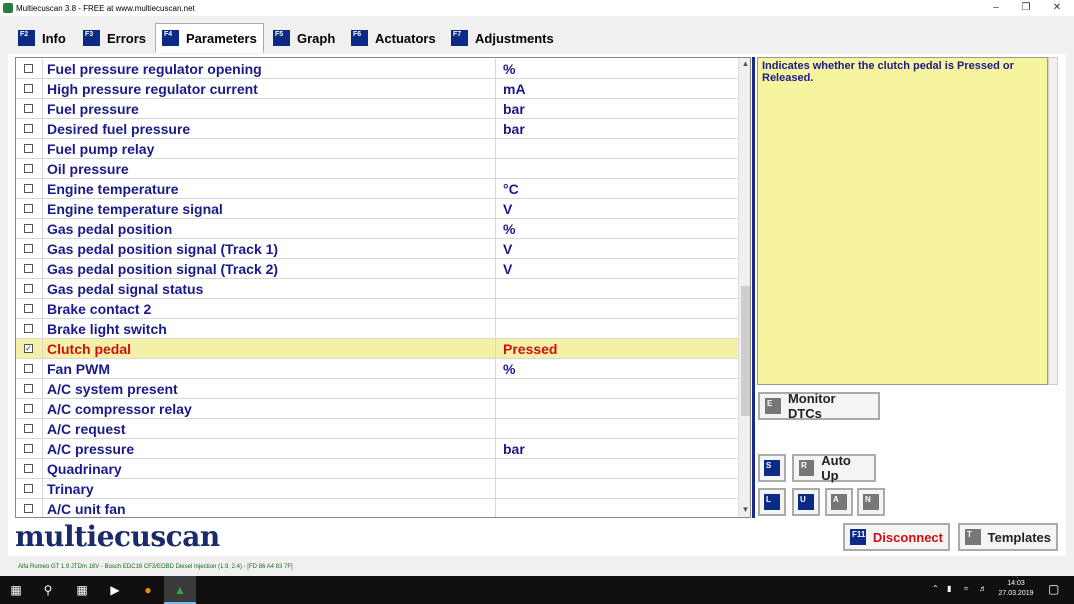 Image resolution: width=1074 pixels, height=604 pixels. Describe the element at coordinates (42, 38) in the screenshot. I see `tab-info: F2 Info` at that location.